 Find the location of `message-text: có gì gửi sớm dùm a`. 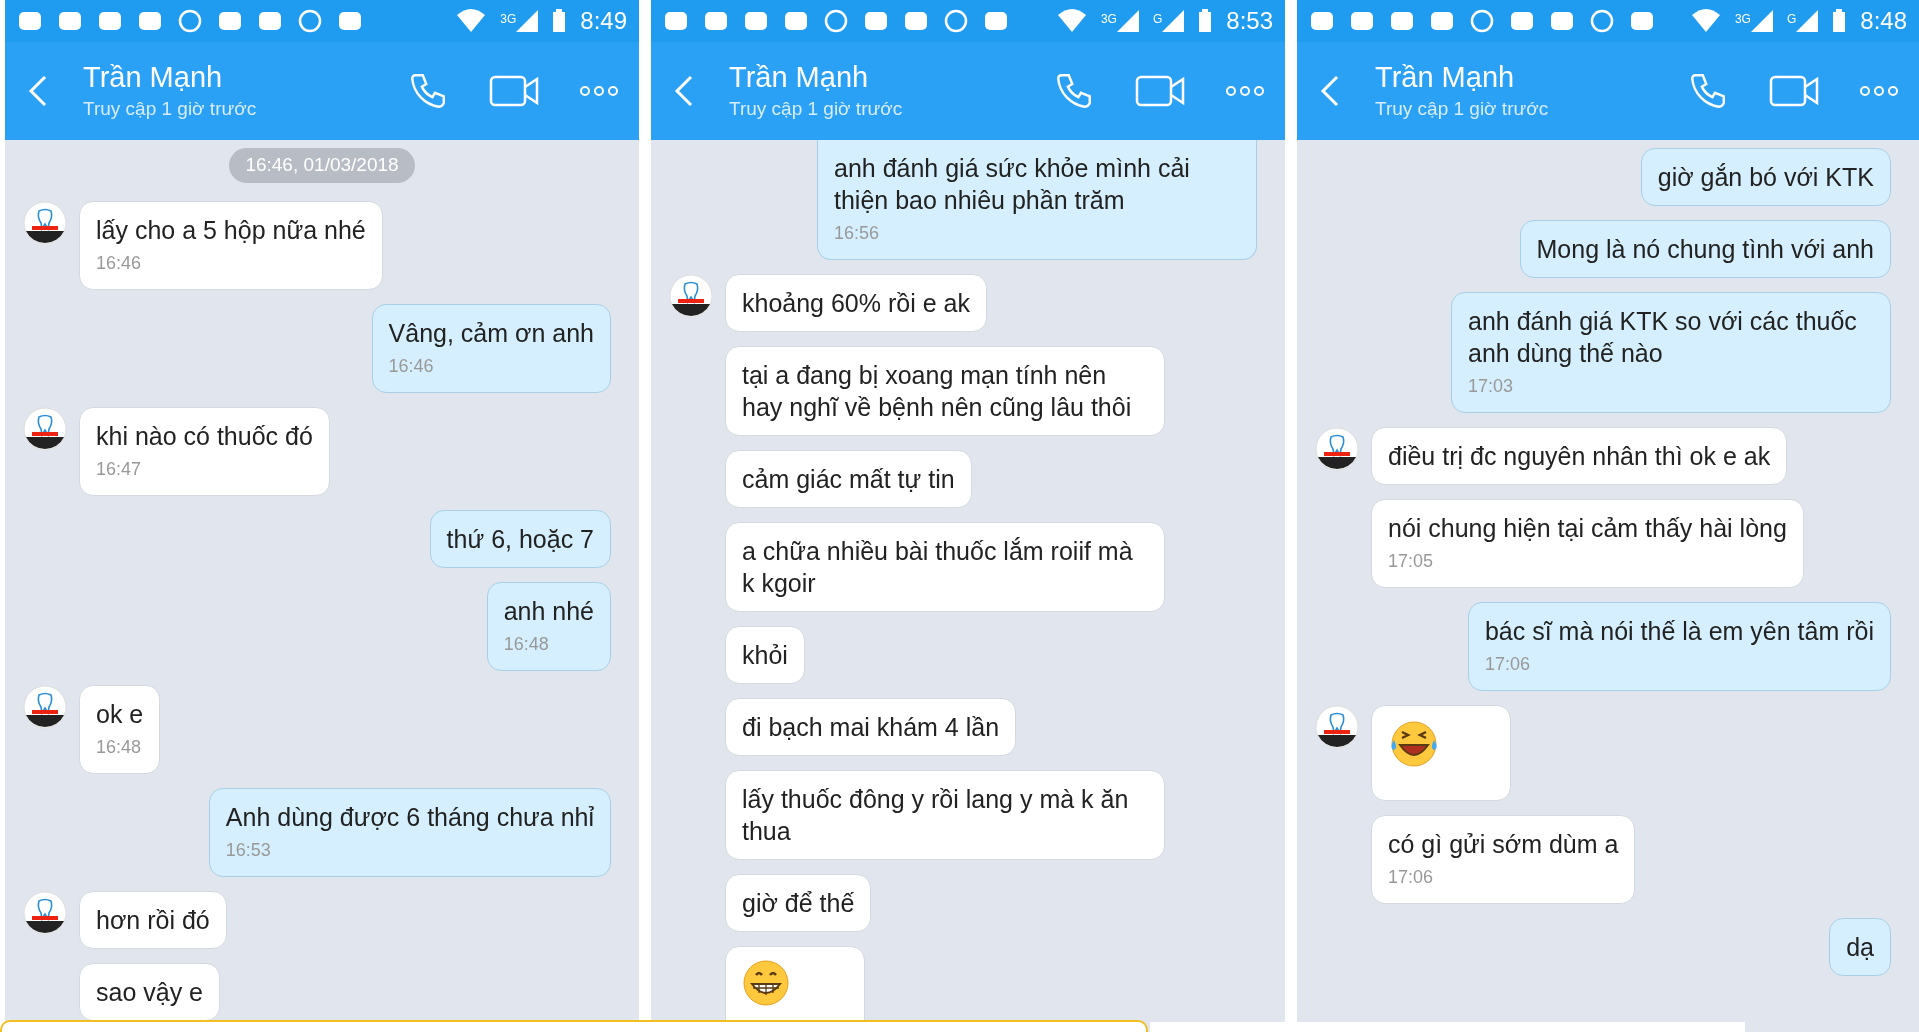

message-text: có gì gửi sớm dùm a is located at coordinates (1503, 844).